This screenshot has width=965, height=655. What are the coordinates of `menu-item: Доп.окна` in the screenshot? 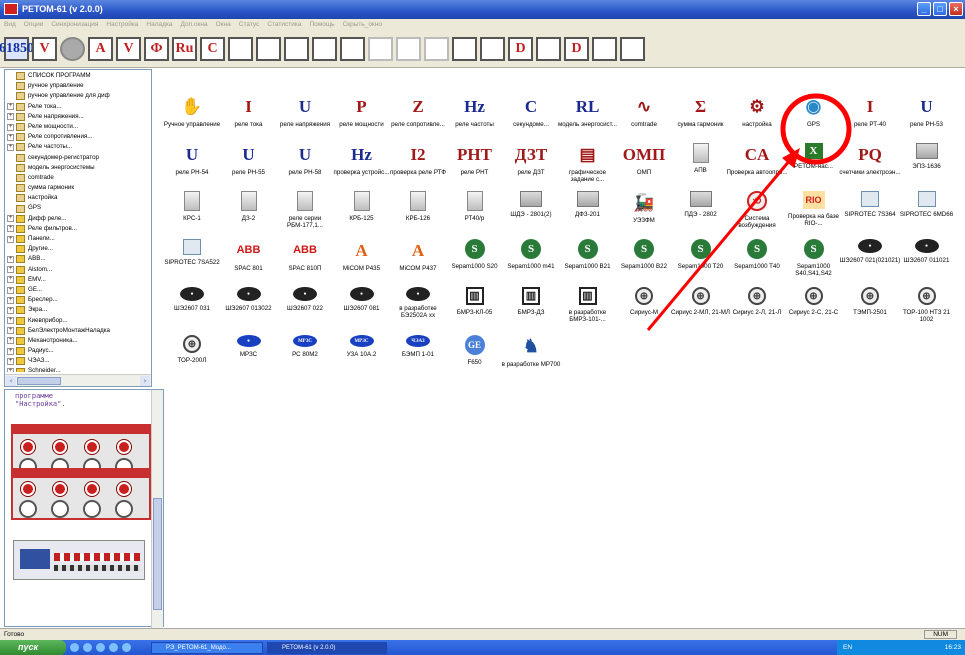 It's located at (194, 25).